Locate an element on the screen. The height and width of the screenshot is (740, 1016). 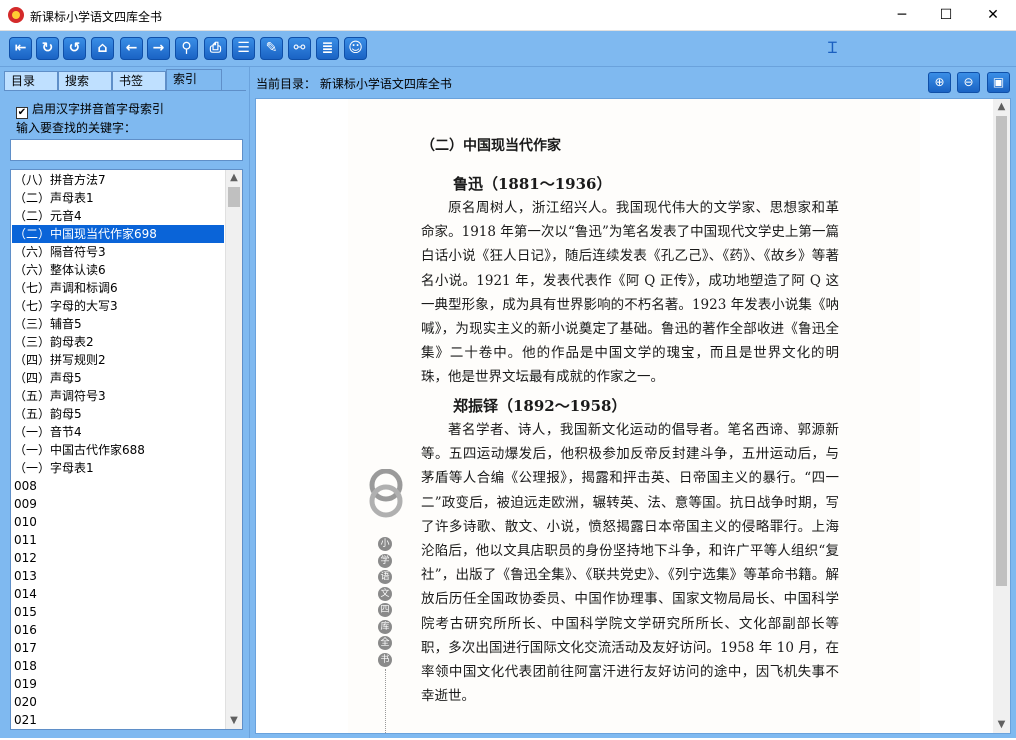
vertical-title-char: 小 is located at coordinates (385, 544).